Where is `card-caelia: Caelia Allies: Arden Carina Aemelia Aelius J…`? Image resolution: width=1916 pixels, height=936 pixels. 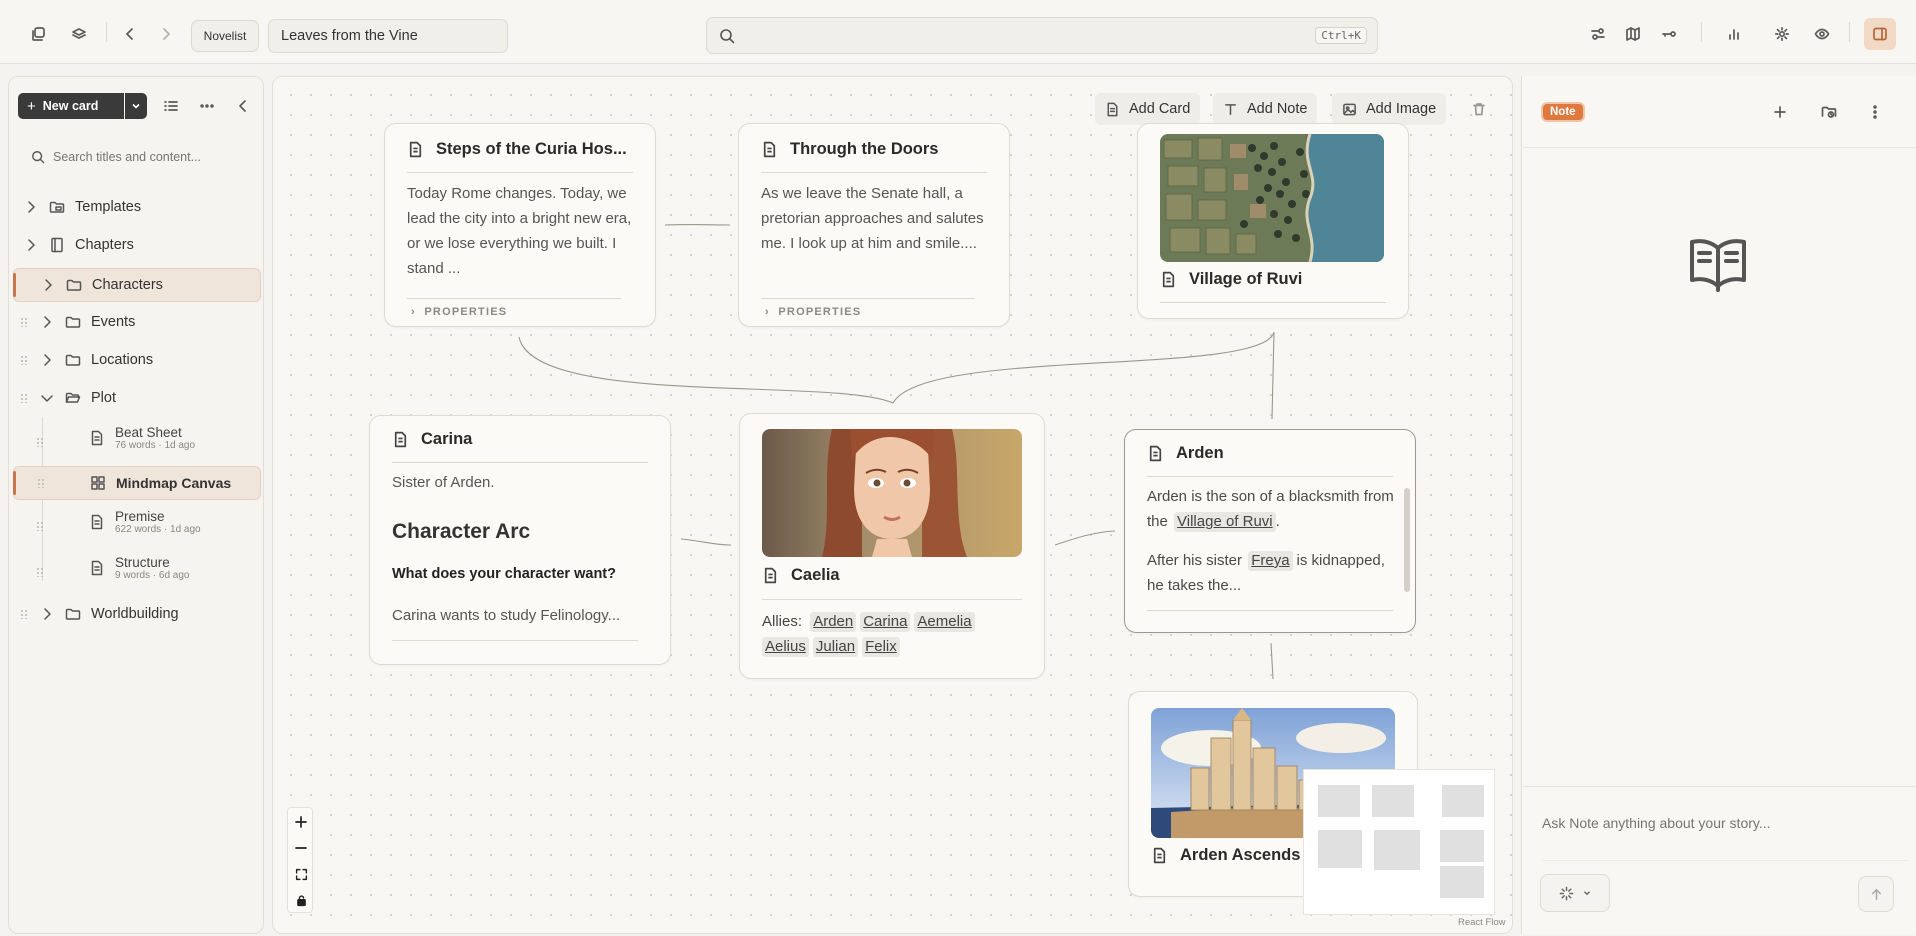
card-caelia: Caelia Allies: Arden Carina Aemelia Aelius J… is located at coordinates (892, 546).